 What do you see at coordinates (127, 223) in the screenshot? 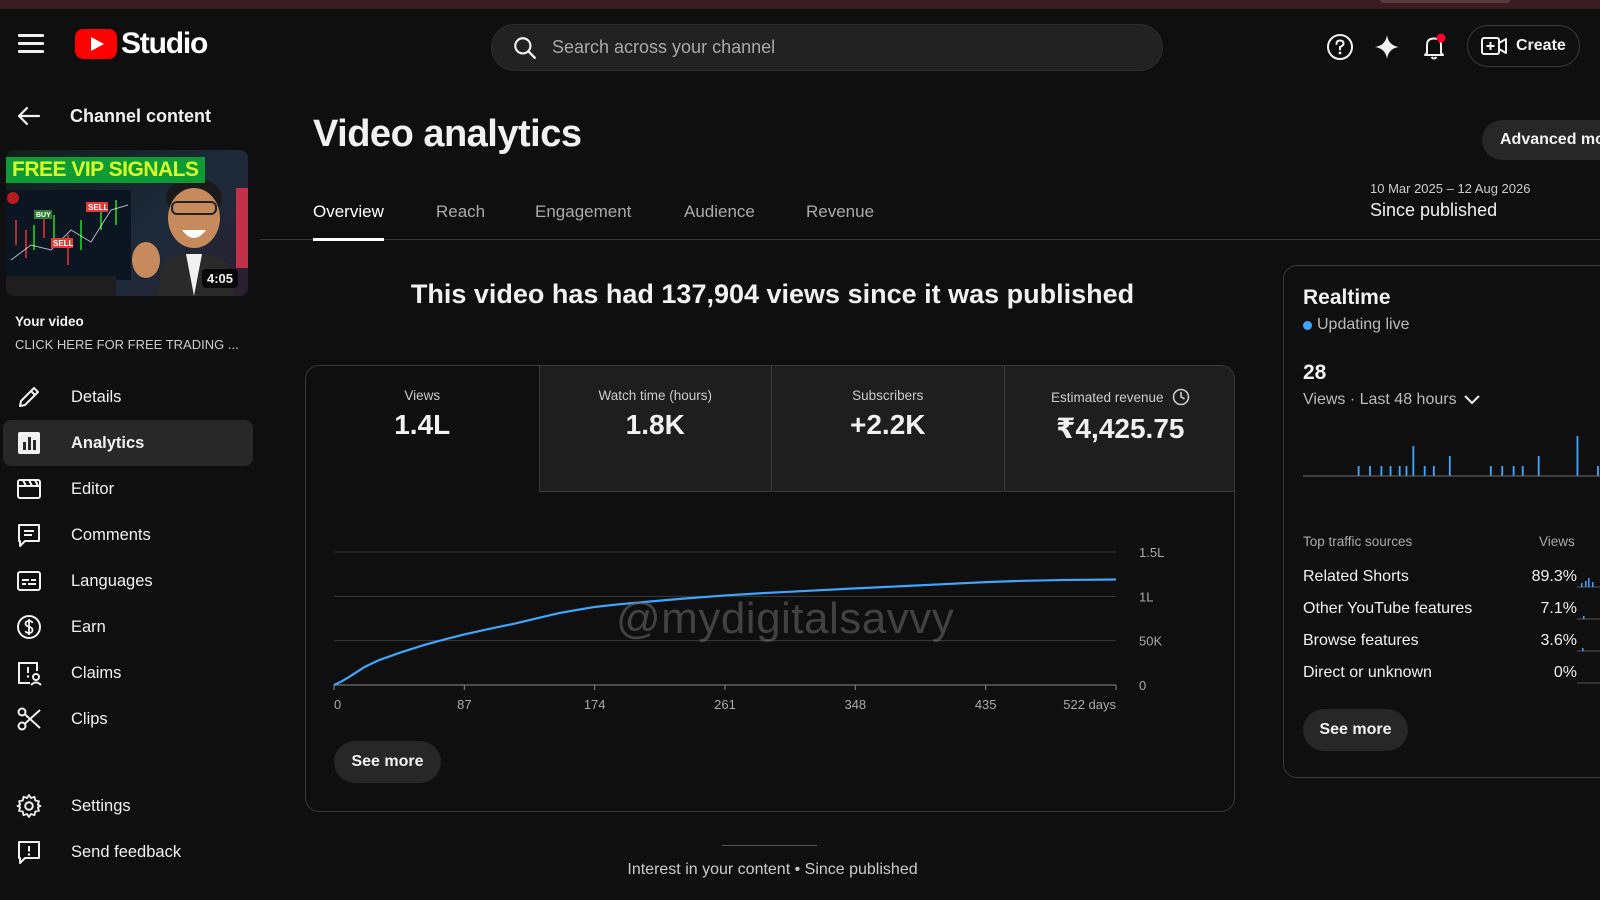
I see `video-thumbnail: SELL BUY SELL FREE VIP SIGNALS 4:05` at bounding box center [127, 223].